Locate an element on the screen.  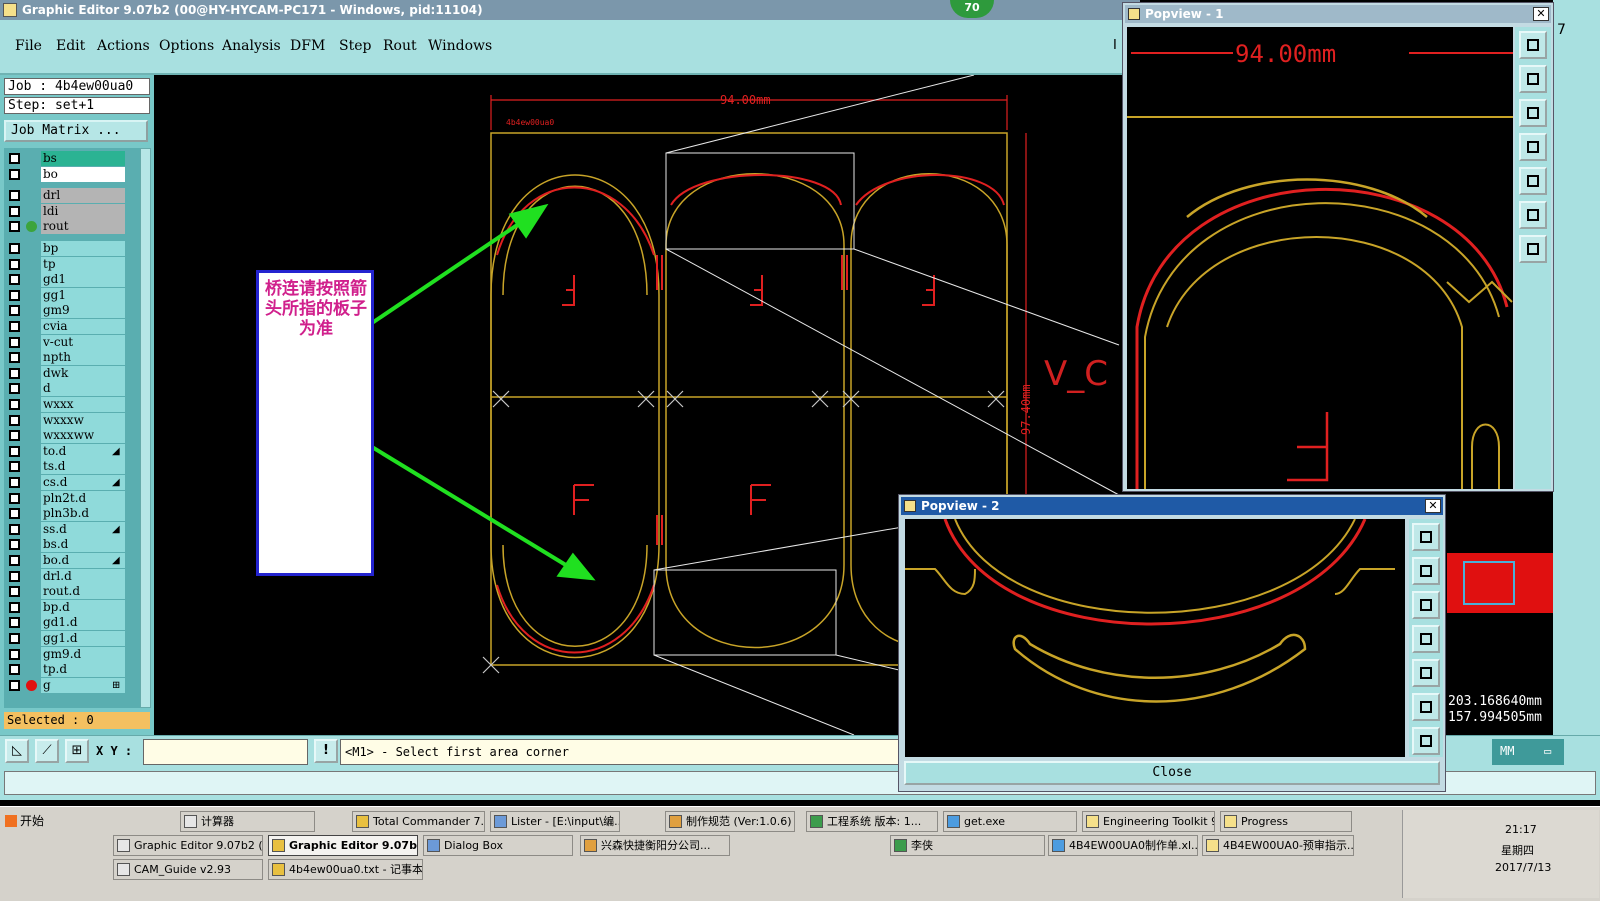
layer-row-wxxx: wxxx is located at coordinates (72, 404).